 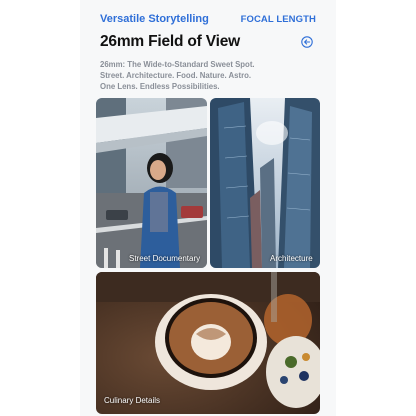 I want to click on tile-caption: Architecture, so click(x=291, y=258).